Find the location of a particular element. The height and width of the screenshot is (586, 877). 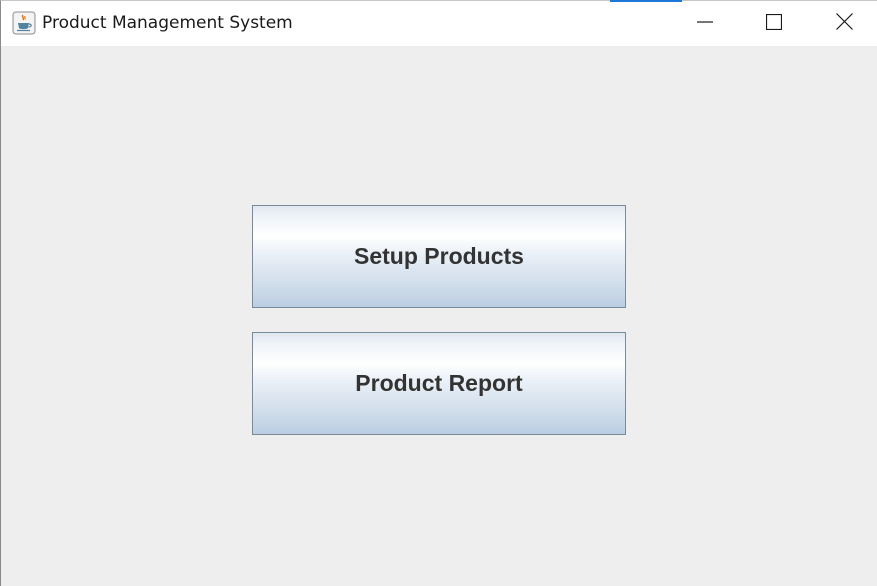

close-button is located at coordinates (844, 23).